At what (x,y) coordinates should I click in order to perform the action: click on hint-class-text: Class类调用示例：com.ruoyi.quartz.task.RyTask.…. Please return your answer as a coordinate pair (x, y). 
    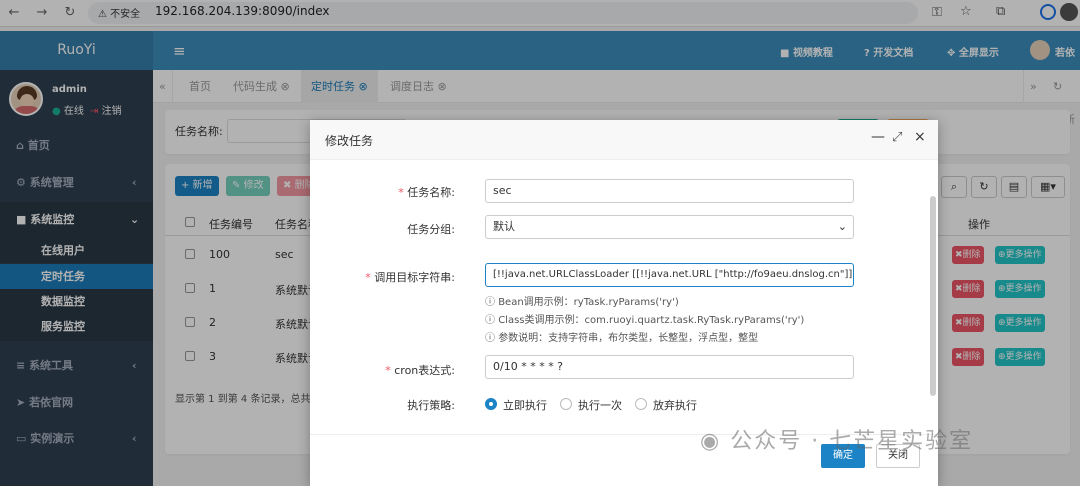
    Looking at the image, I should click on (651, 320).